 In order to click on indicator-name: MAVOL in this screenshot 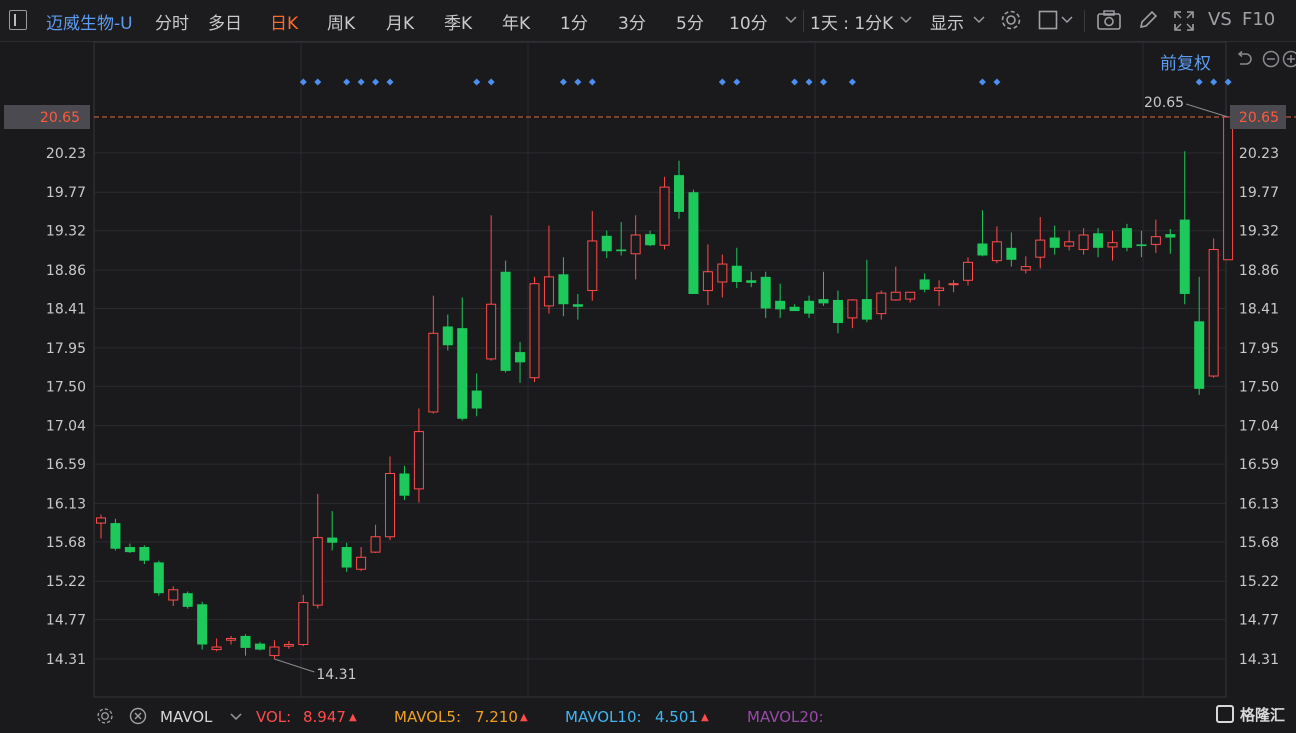, I will do `click(186, 717)`.